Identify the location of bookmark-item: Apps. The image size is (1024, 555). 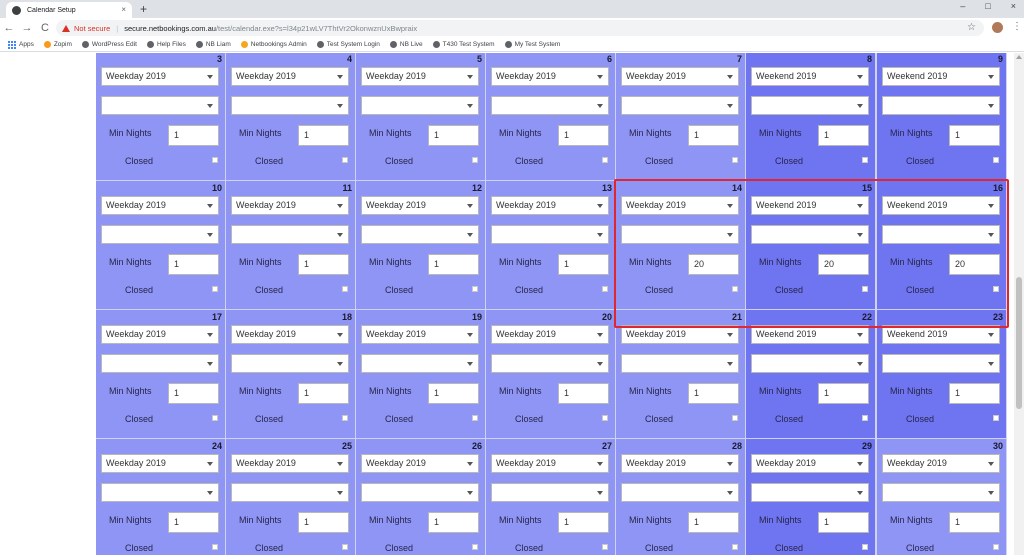
(21, 44).